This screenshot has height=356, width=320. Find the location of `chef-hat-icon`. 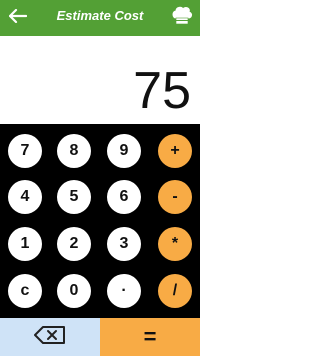

chef-hat-icon is located at coordinates (182, 18).